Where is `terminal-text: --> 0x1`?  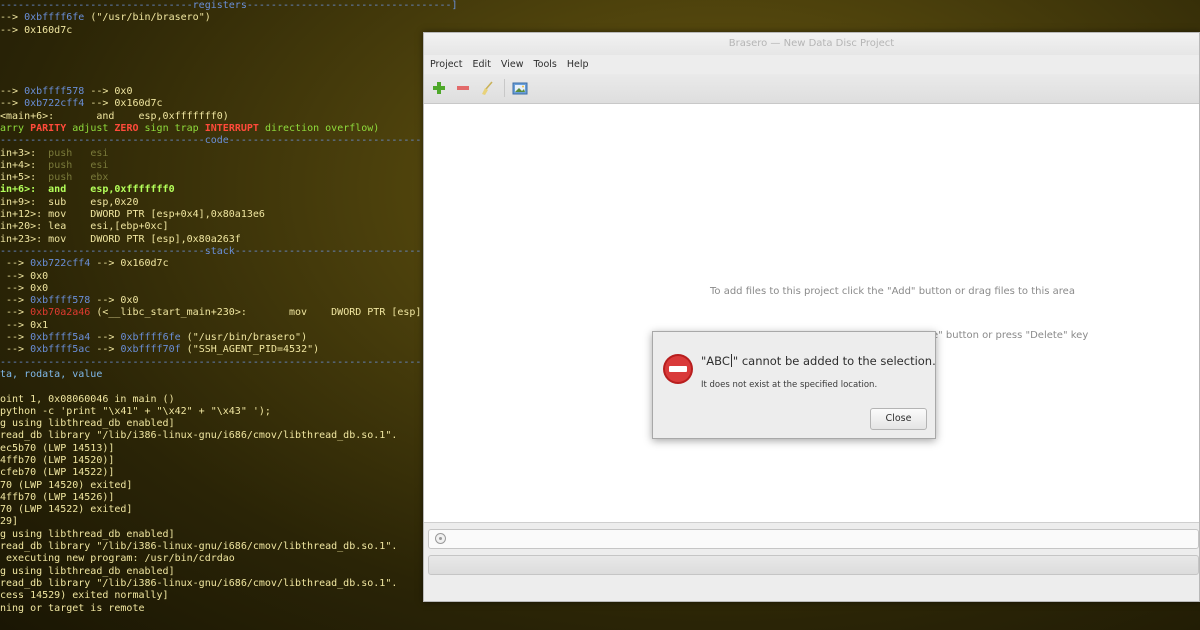
terminal-text: --> 0x1 is located at coordinates (24, 325).